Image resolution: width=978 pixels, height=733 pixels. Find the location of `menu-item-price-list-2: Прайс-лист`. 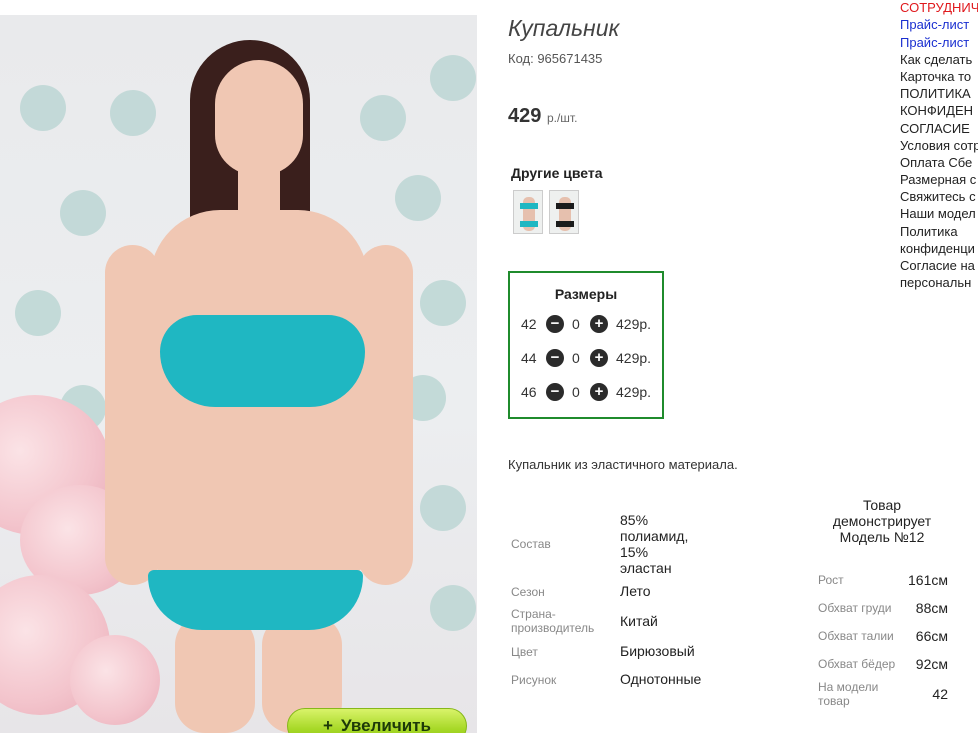

menu-item-price-list-2: Прайс-лист is located at coordinates (934, 42).